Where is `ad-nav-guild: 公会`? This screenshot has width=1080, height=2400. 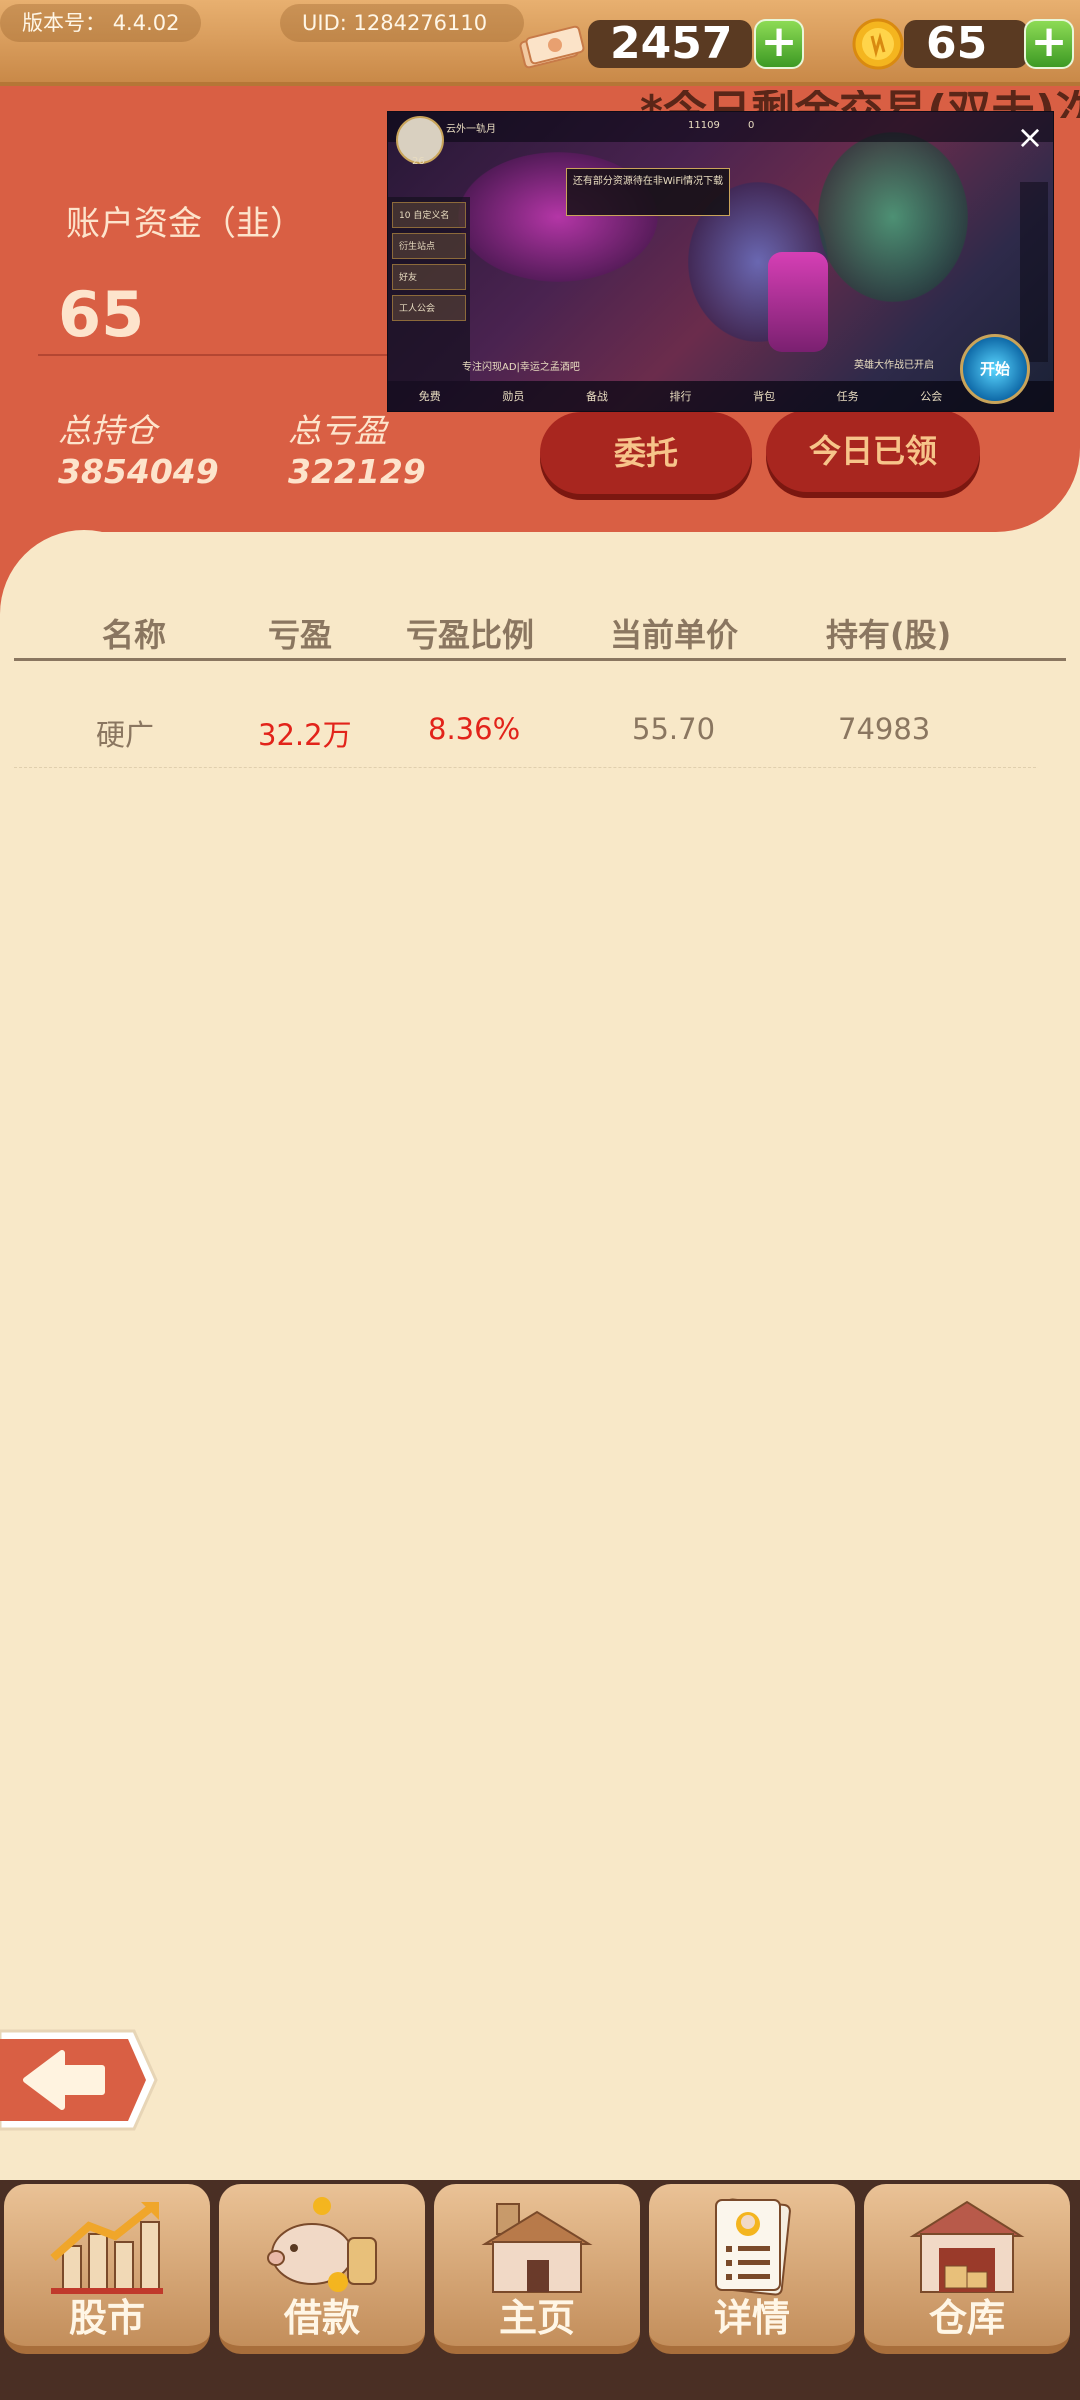
ad-nav-guild: 公会 is located at coordinates (931, 396).